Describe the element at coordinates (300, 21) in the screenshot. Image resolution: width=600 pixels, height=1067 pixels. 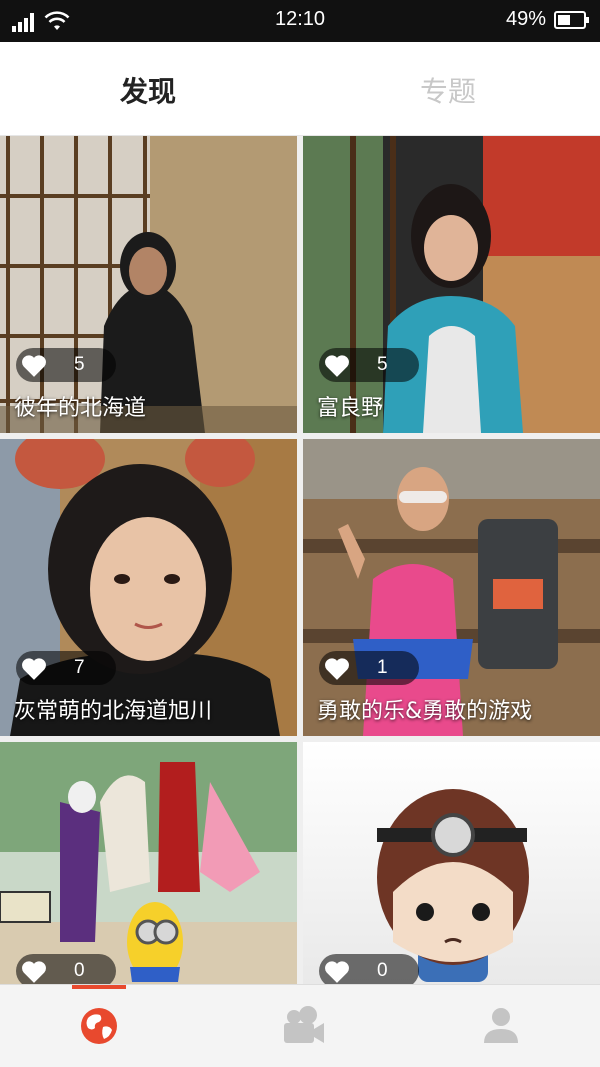
I see `status-bar: 12:10 49%` at that location.